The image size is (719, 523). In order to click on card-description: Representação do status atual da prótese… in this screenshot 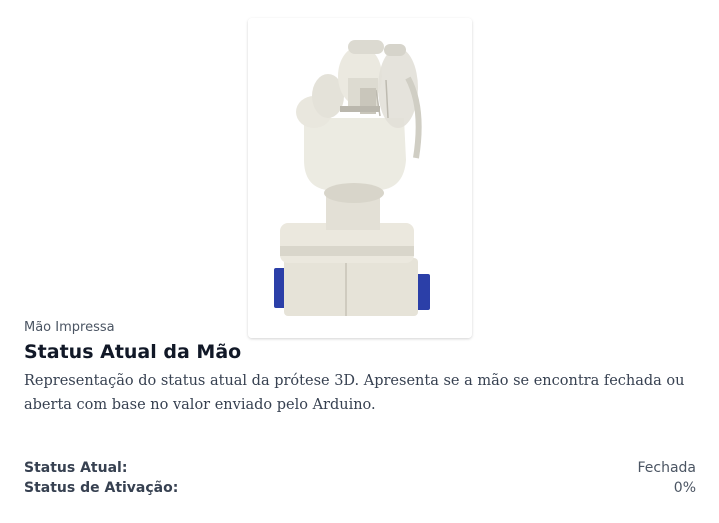, I will do `click(354, 393)`.